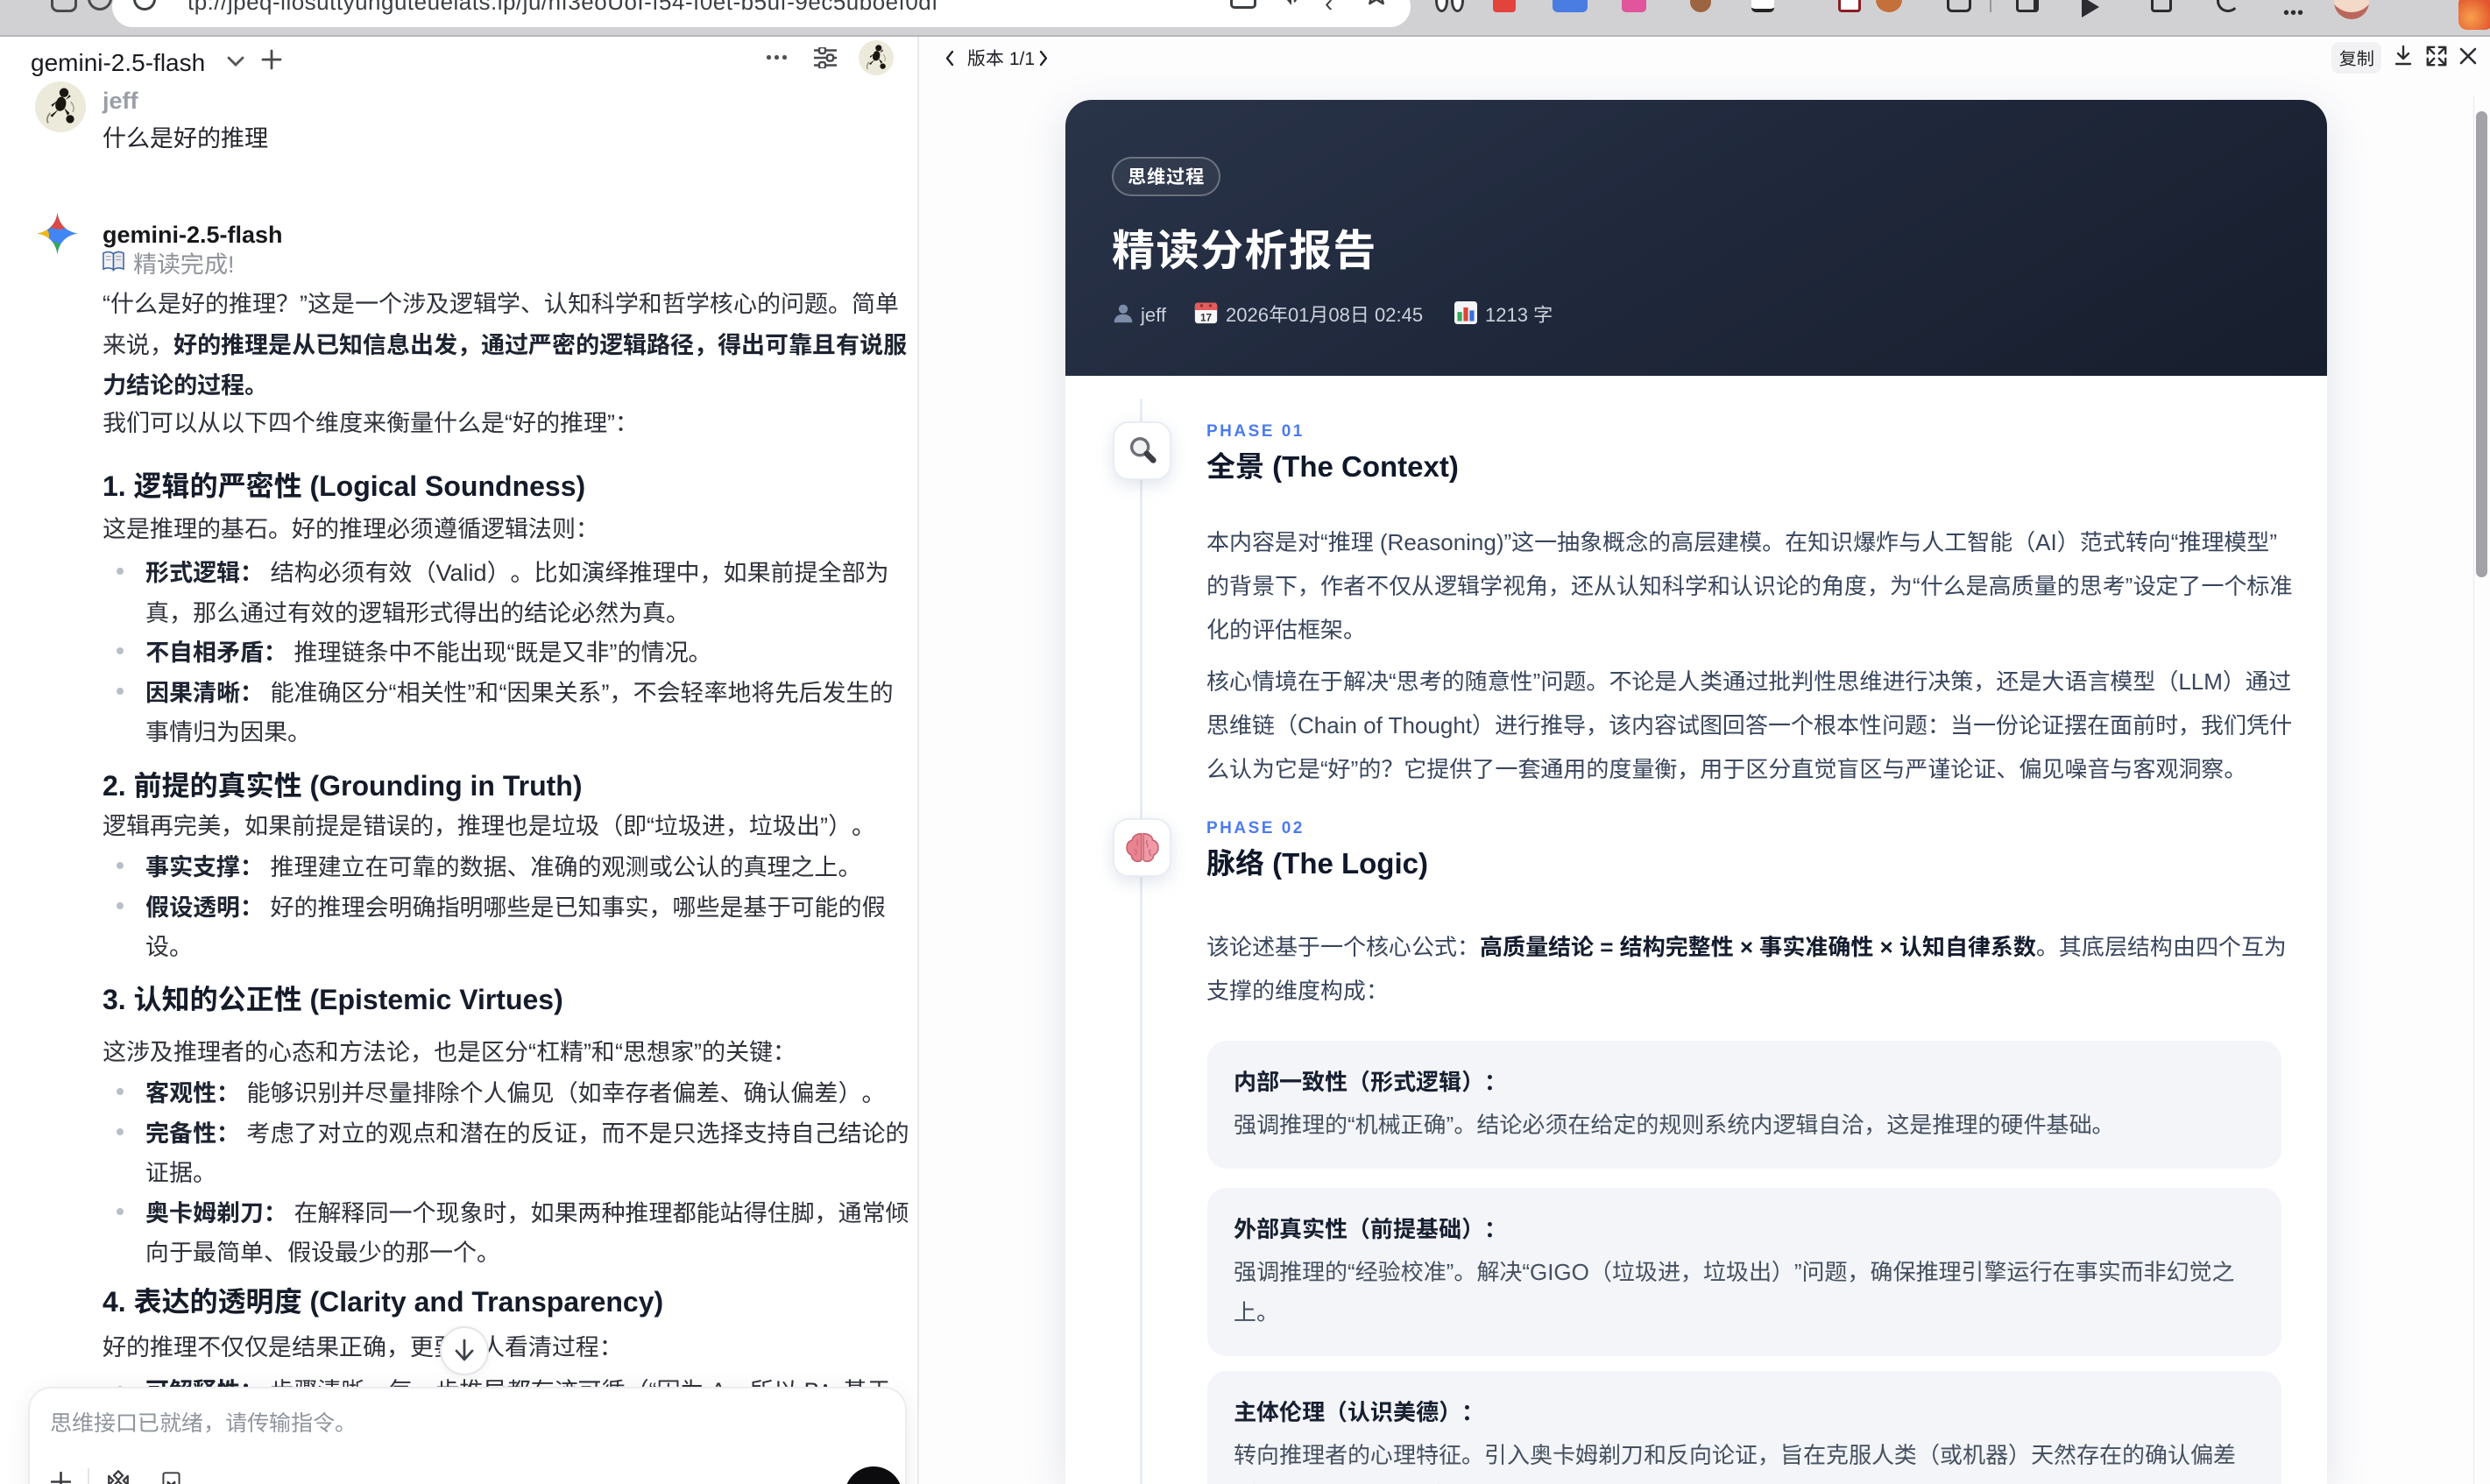 Image resolution: width=2490 pixels, height=1484 pixels. What do you see at coordinates (1206, 317) in the screenshot?
I see `svg-text: 17` at bounding box center [1206, 317].